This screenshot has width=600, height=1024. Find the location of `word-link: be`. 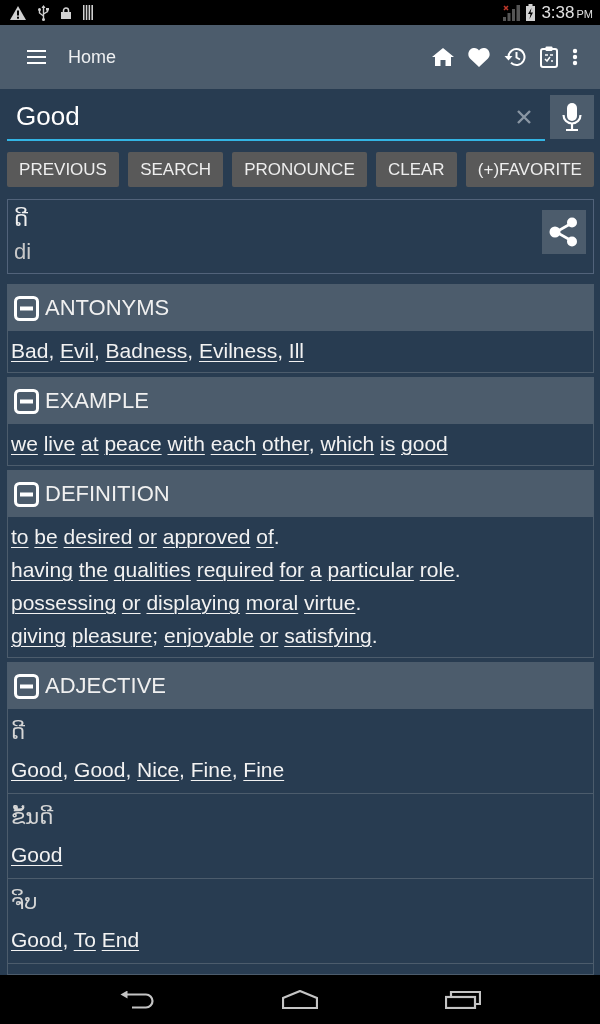

word-link: be is located at coordinates (46, 536).